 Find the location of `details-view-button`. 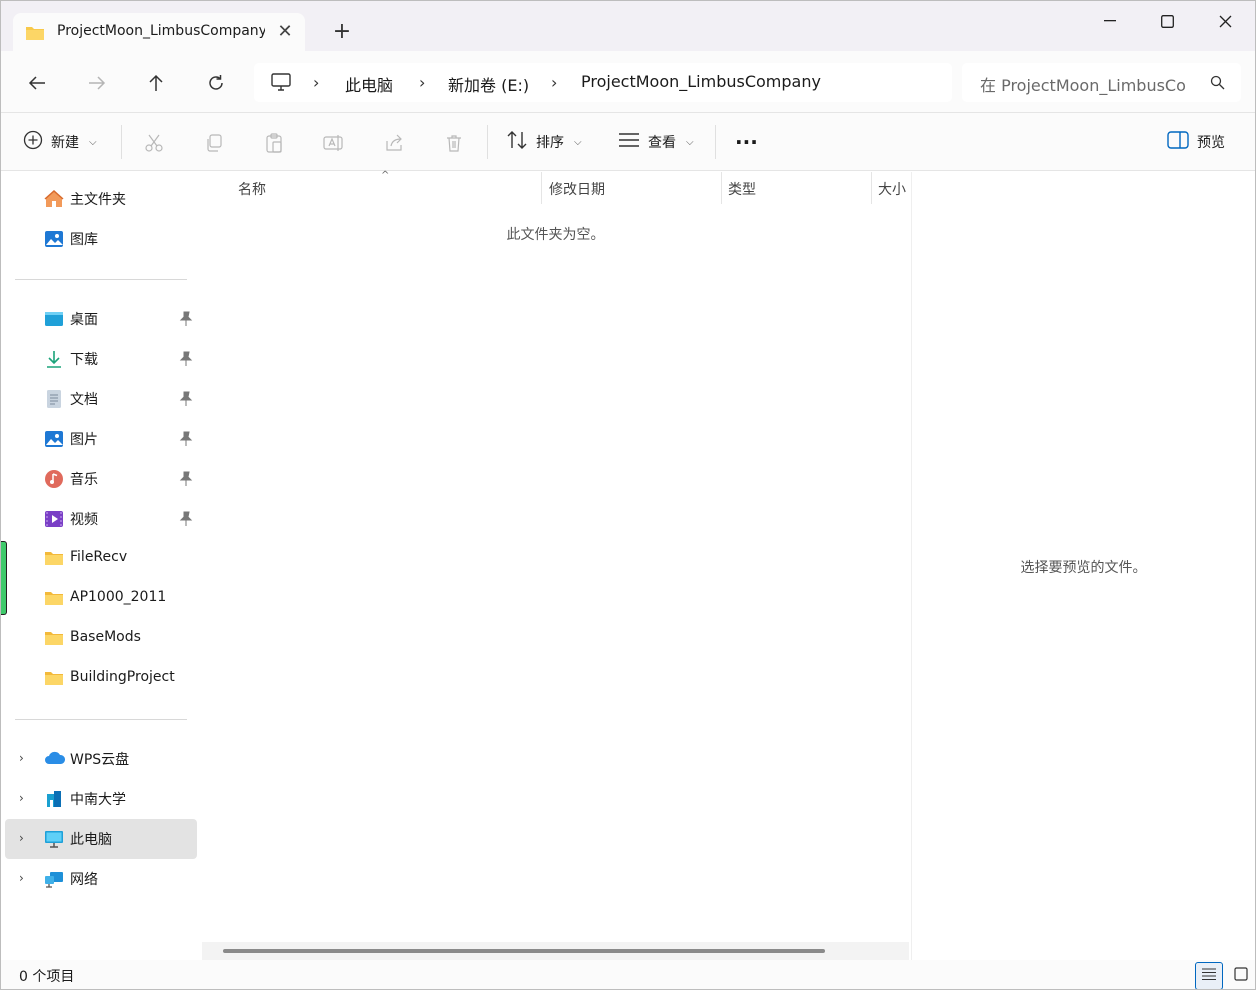

details-view-button is located at coordinates (1209, 975).